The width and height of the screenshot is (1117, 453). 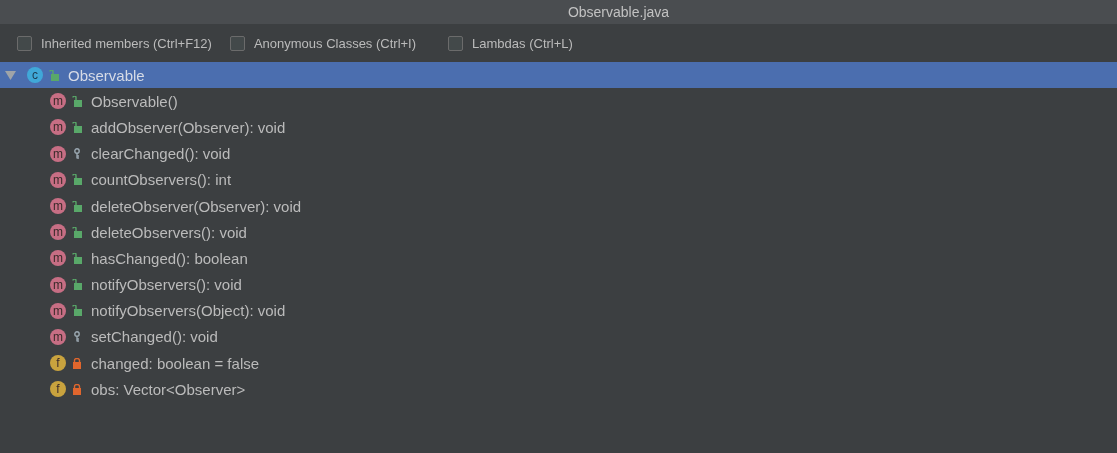 What do you see at coordinates (154, 337) in the screenshot?
I see `method-item: setChanged(): void` at bounding box center [154, 337].